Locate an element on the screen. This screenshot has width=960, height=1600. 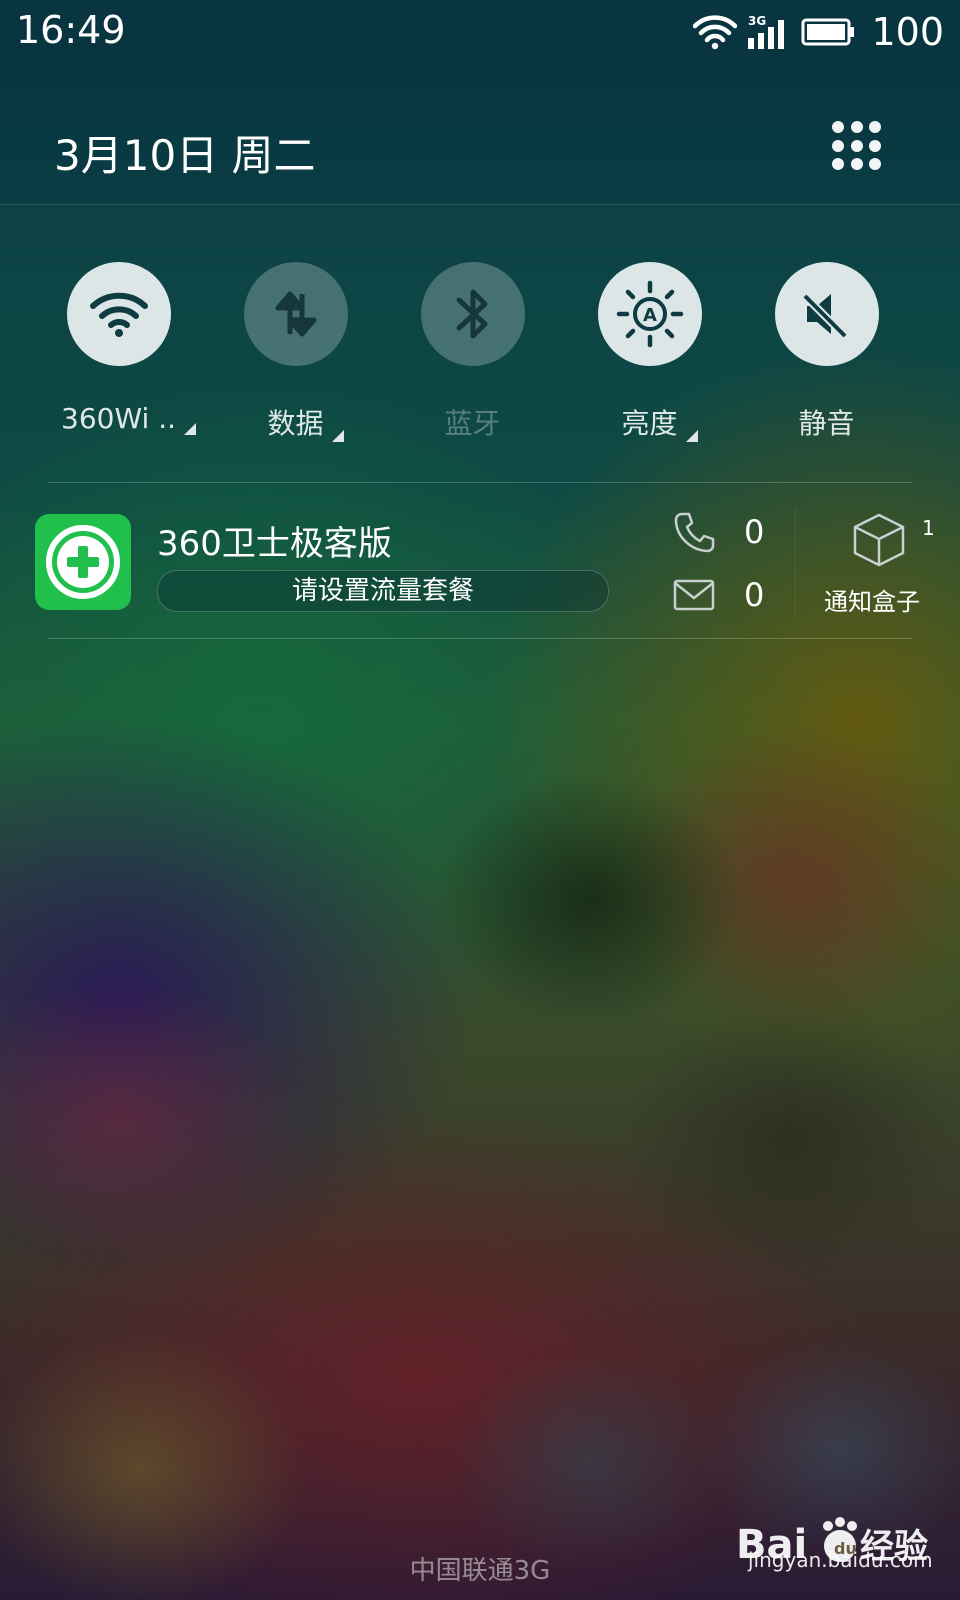
phone-icon is located at coordinates (694, 532).